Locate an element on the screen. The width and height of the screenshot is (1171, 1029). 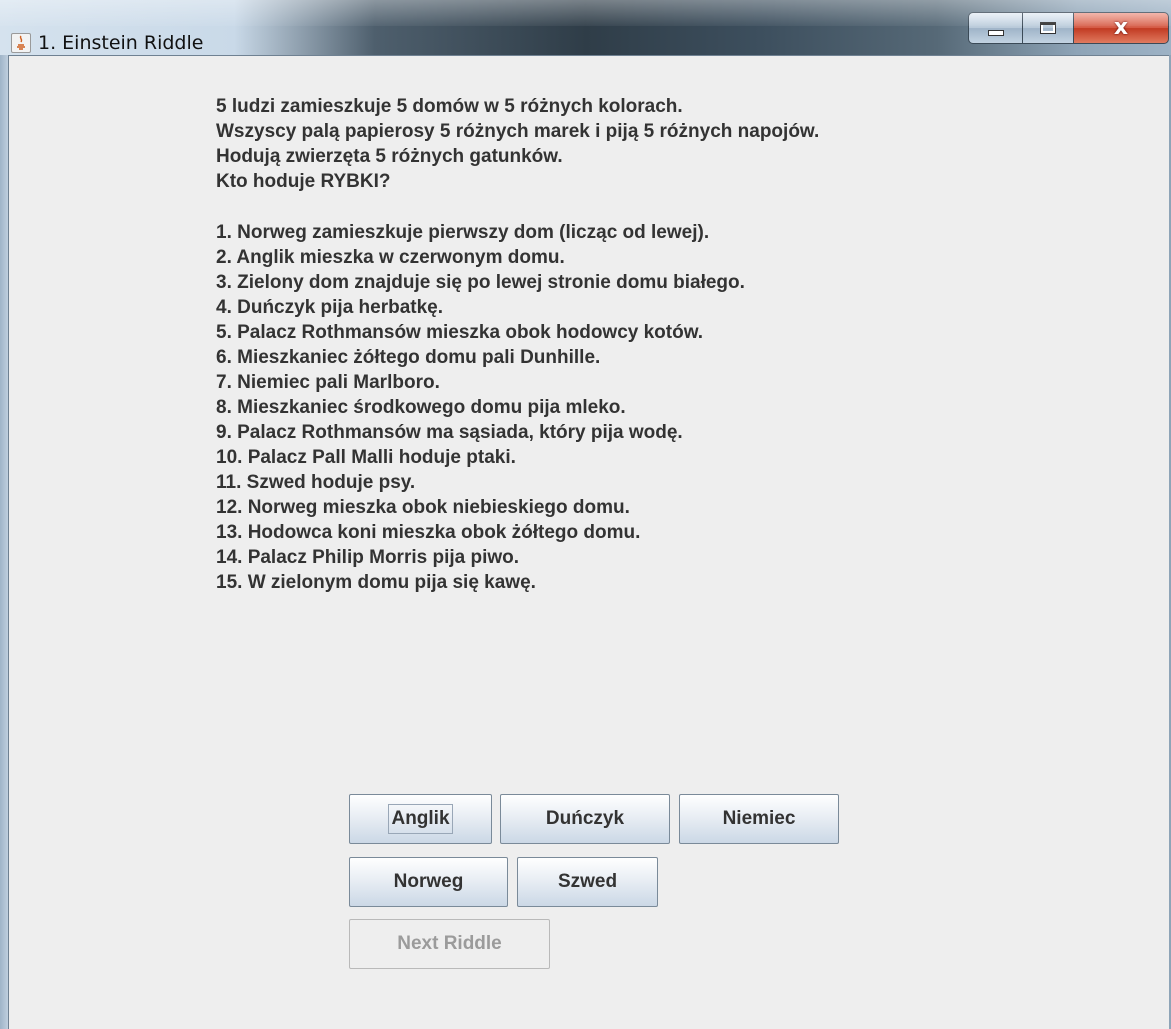
next-riddle-button: Next Riddle is located at coordinates (449, 944).